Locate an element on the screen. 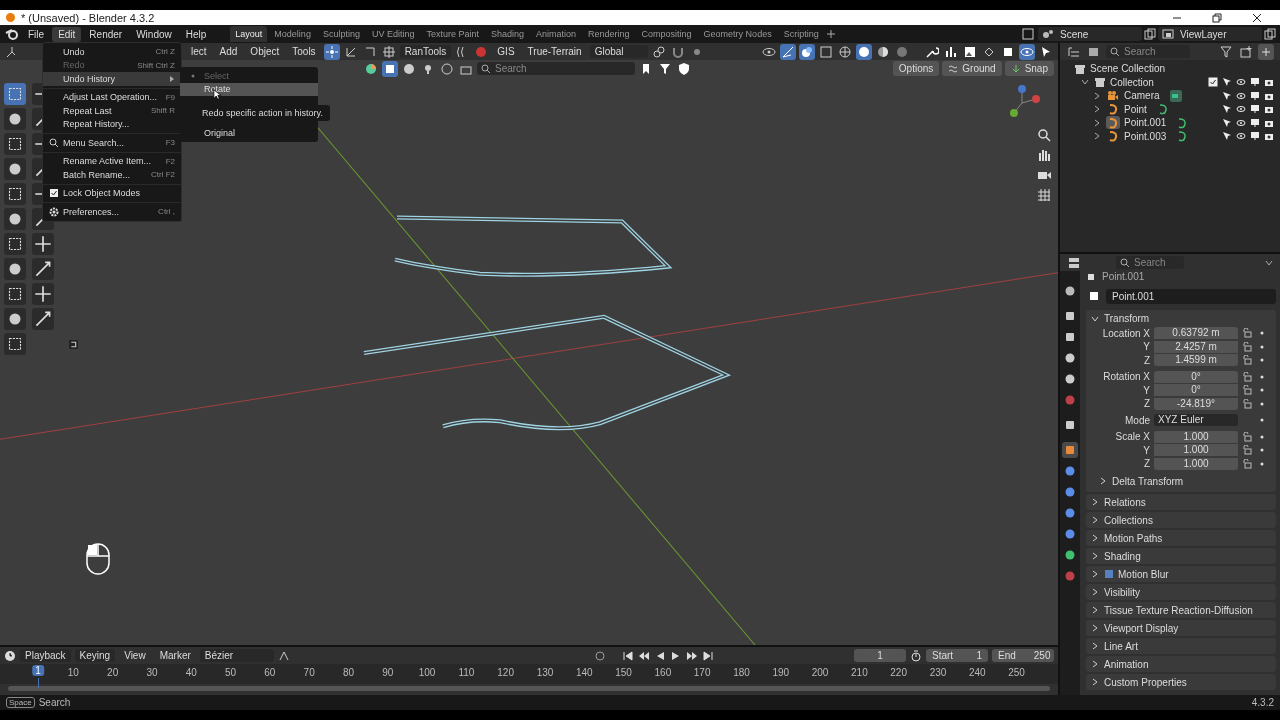 The height and width of the screenshot is (720, 1280). menu-item: Adjust Last Operation... F9 is located at coordinates (112, 97).